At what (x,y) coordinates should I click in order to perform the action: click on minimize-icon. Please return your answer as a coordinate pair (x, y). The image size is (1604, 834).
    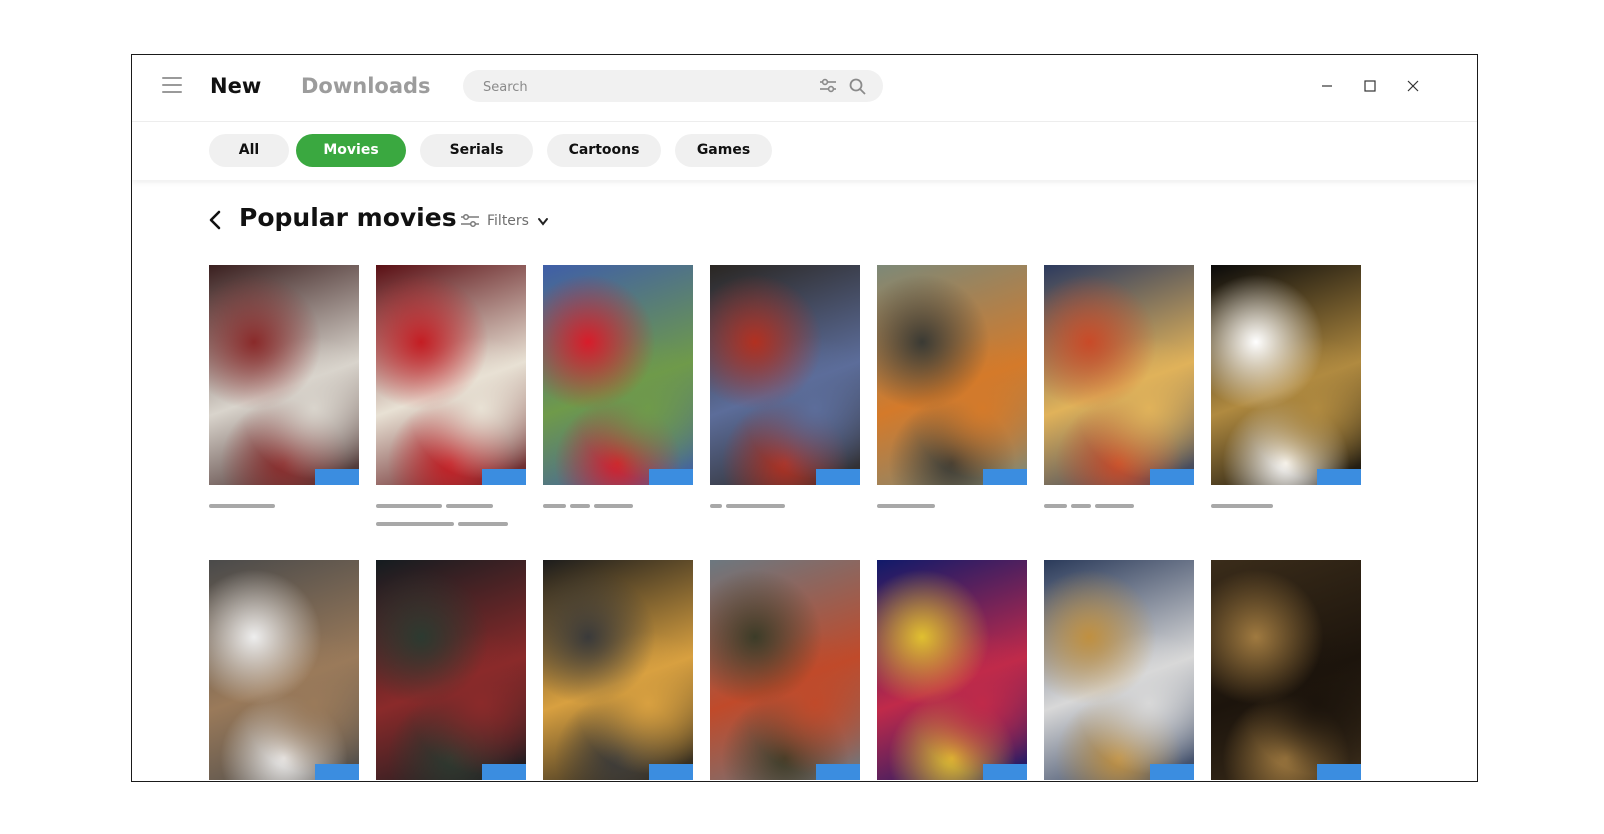
    Looking at the image, I should click on (1327, 86).